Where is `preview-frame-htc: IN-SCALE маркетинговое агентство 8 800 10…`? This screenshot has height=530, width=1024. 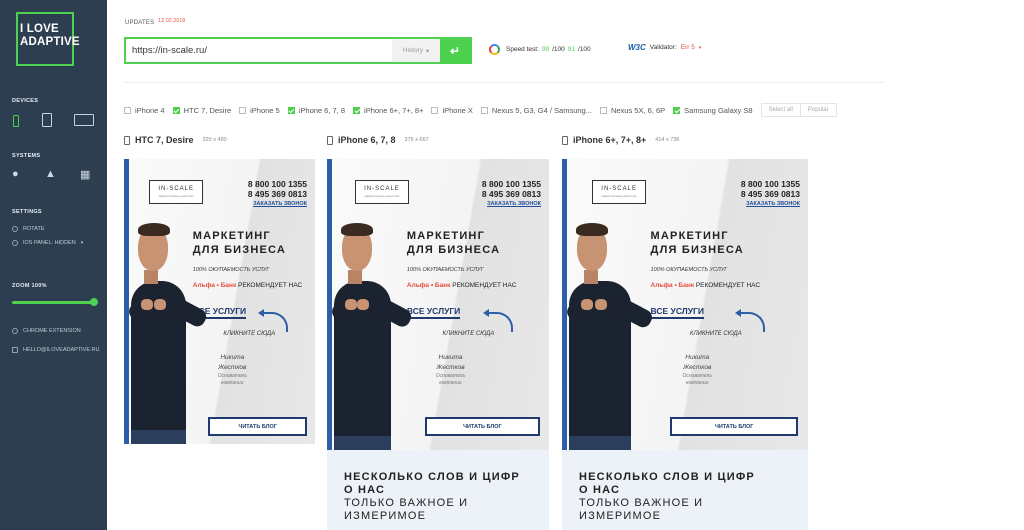
preview-frame-htc: IN-SCALE маркетинговое агентство 8 800 10… is located at coordinates (219, 301).